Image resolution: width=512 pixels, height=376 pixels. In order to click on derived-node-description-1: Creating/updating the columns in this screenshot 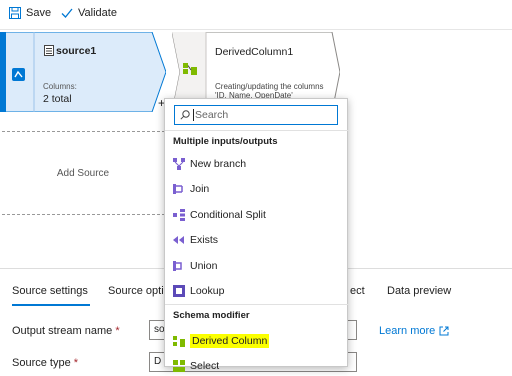, I will do `click(269, 86)`.